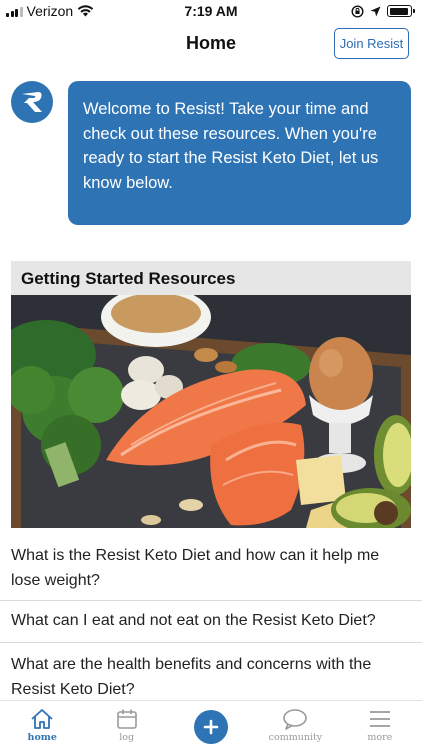 This screenshot has height=750, width=422. I want to click on tab-log: log, so click(126, 725).